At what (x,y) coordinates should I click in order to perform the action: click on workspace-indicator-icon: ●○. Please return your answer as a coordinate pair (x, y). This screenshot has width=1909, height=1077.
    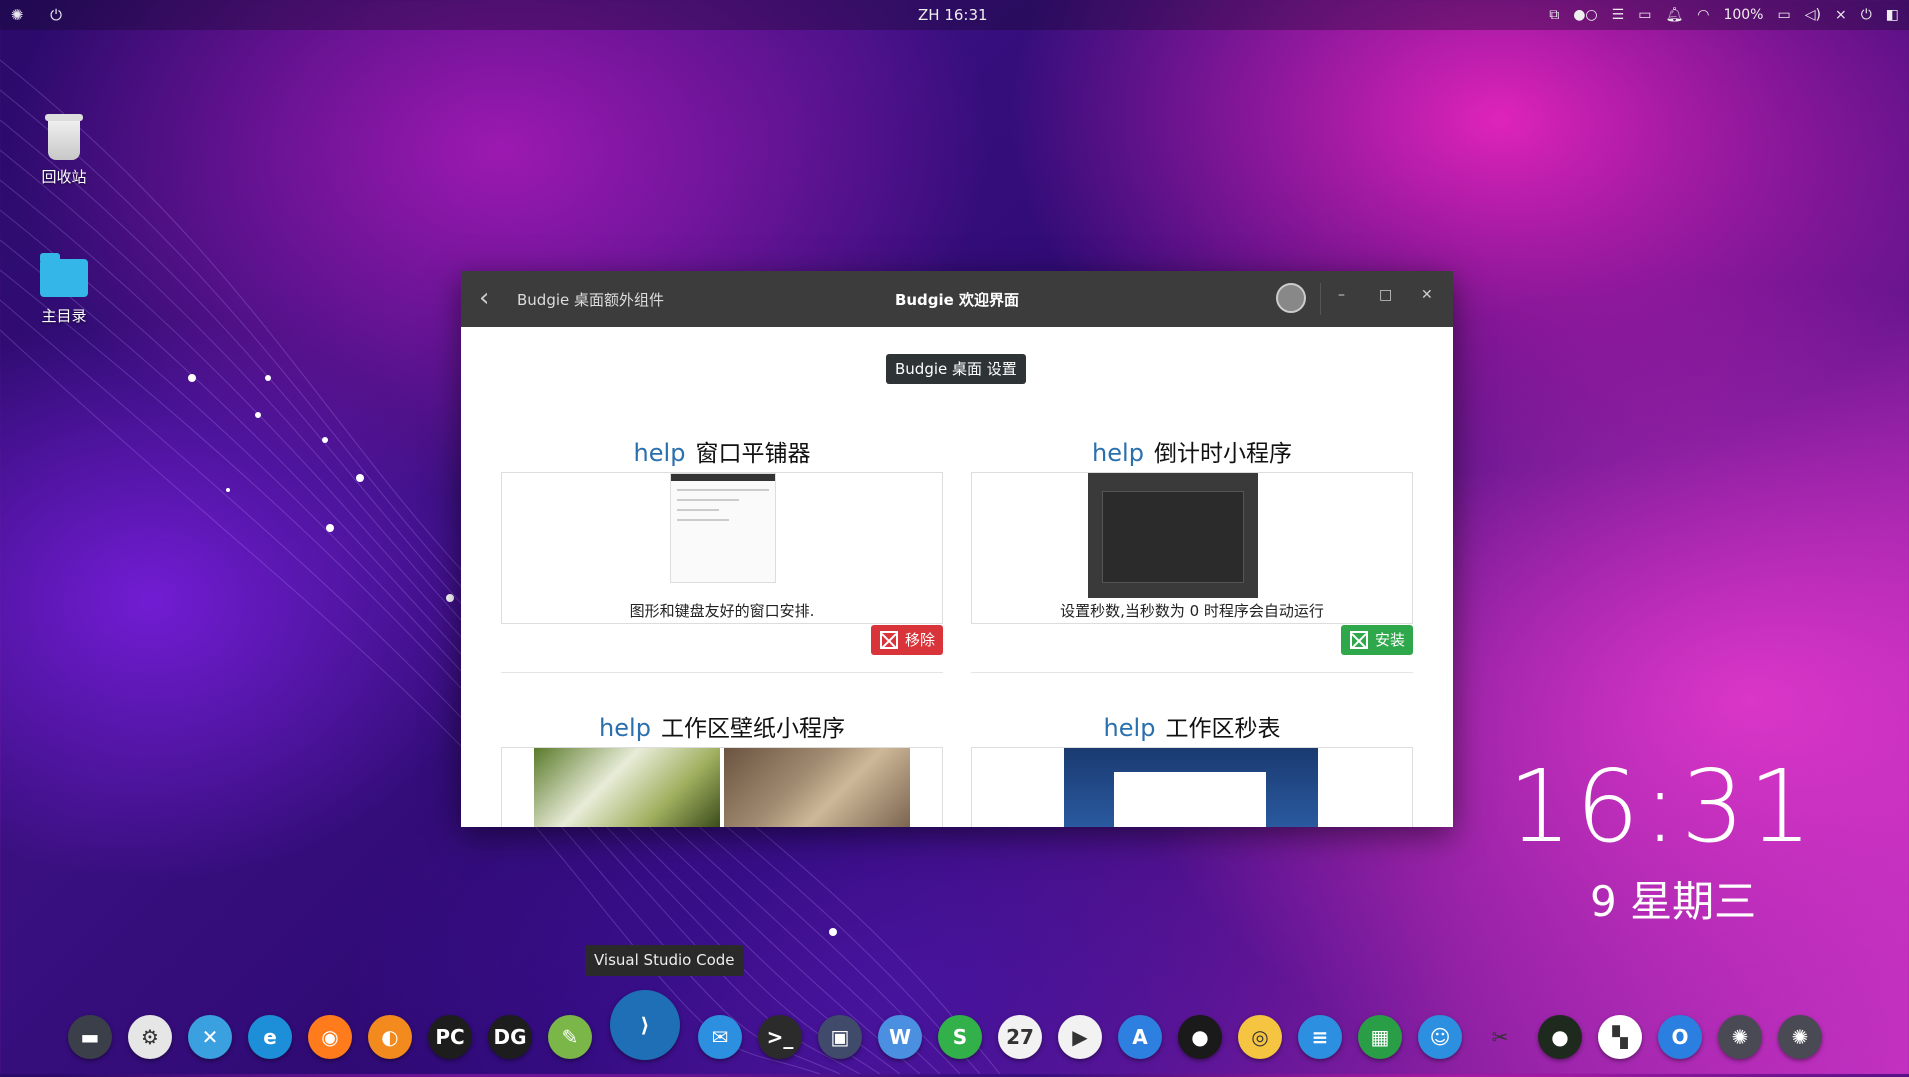
    Looking at the image, I should click on (1585, 15).